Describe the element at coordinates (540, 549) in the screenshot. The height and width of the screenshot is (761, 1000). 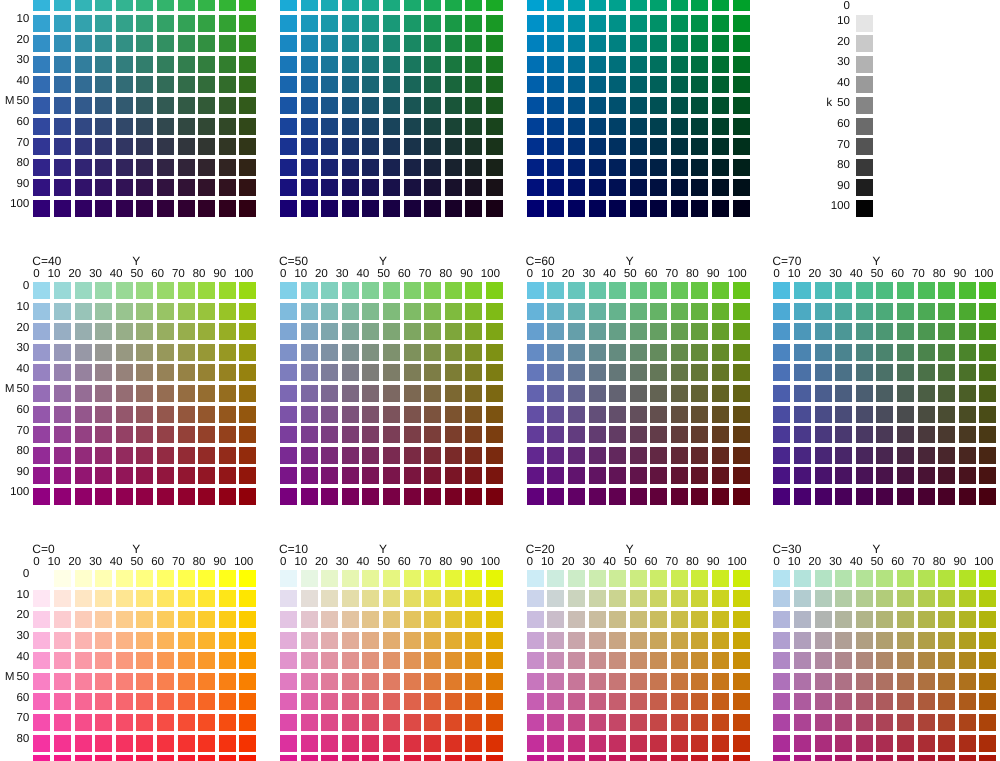
I see `grid-title: C=20` at that location.